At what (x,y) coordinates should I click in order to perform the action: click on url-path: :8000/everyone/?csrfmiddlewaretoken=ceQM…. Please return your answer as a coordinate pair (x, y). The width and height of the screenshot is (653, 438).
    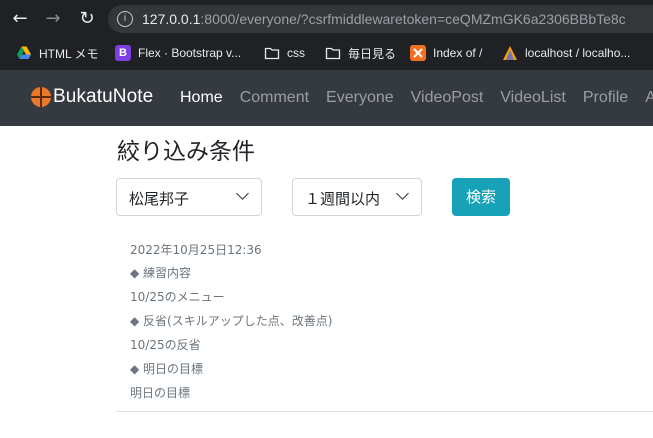
    Looking at the image, I should click on (413, 19).